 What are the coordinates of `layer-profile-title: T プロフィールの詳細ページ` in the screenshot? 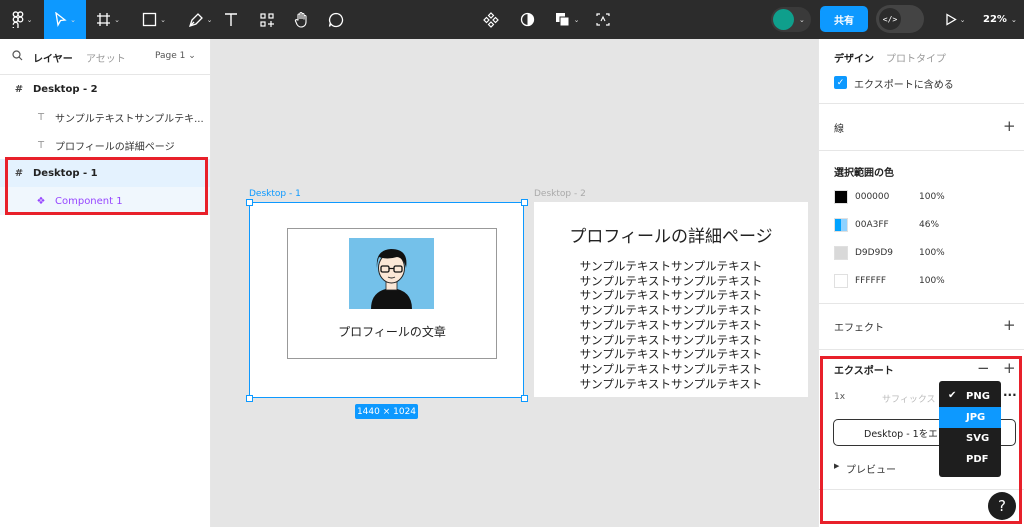 It's located at (105, 145).